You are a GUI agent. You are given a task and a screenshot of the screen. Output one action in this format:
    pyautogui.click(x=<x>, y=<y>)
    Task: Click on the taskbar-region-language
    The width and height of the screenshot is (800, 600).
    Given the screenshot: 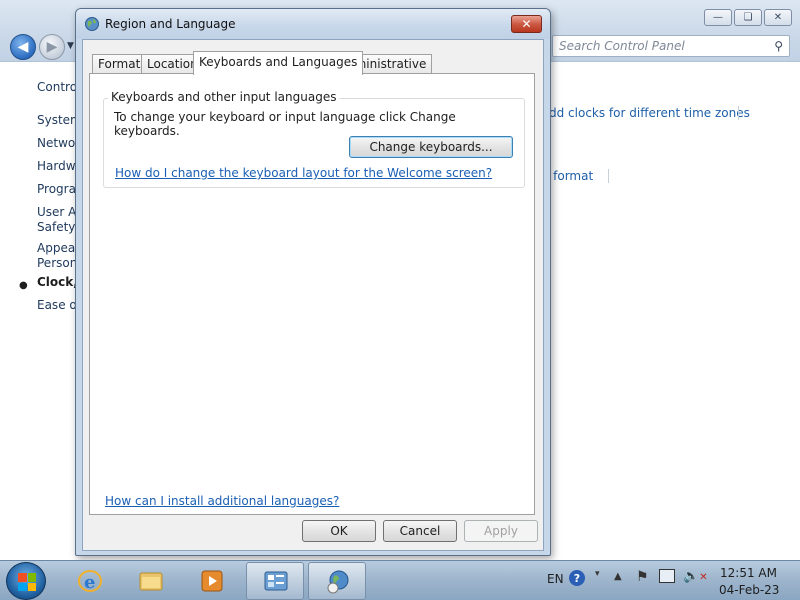 What is the action you would take?
    pyautogui.click(x=337, y=581)
    